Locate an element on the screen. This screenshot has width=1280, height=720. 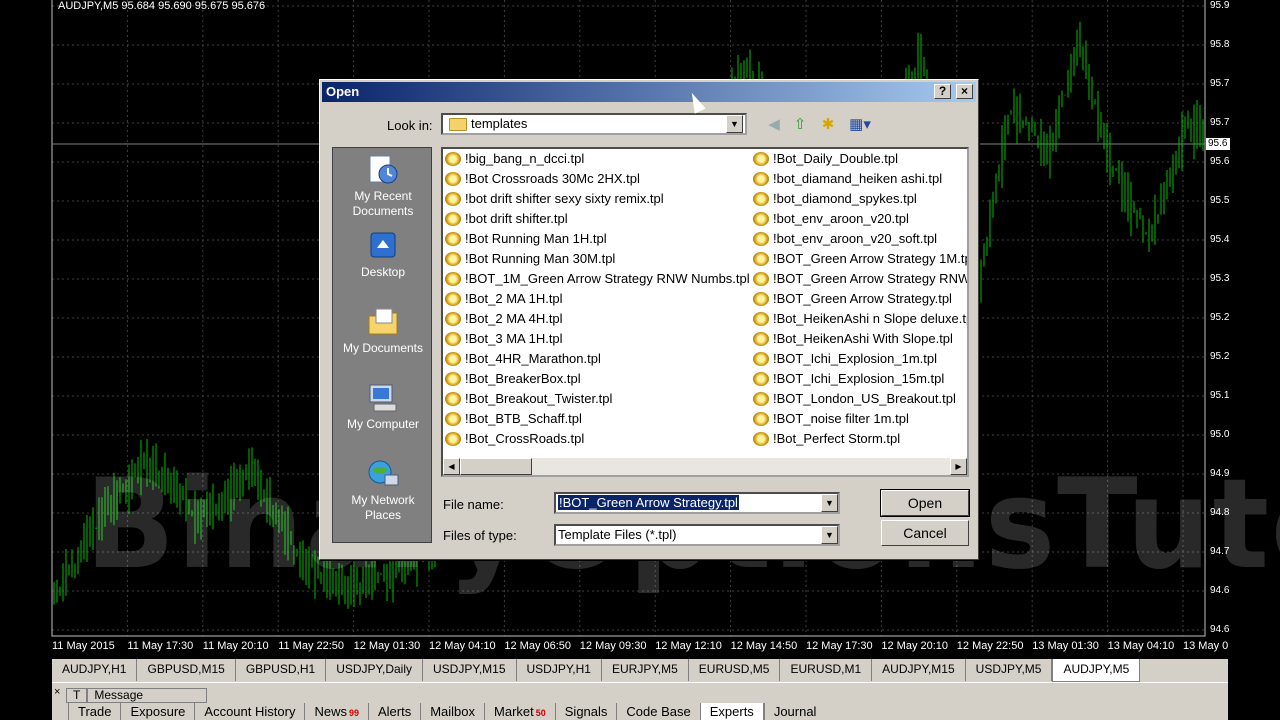
up-folder-icon: ⇧ is located at coordinates (800, 125).